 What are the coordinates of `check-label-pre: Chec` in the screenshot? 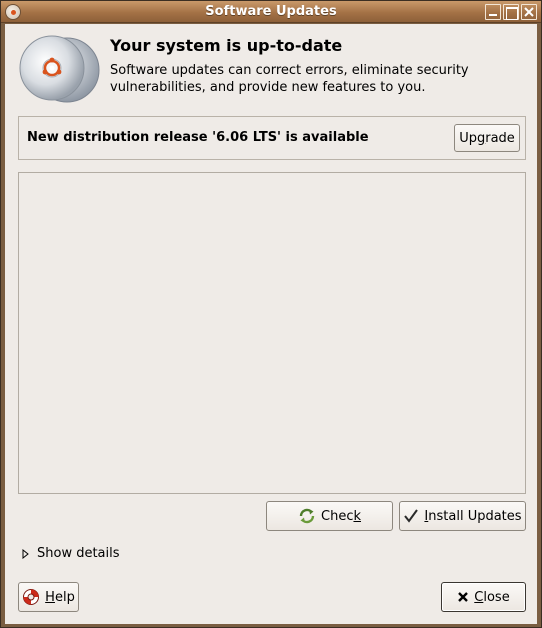 It's located at (337, 516).